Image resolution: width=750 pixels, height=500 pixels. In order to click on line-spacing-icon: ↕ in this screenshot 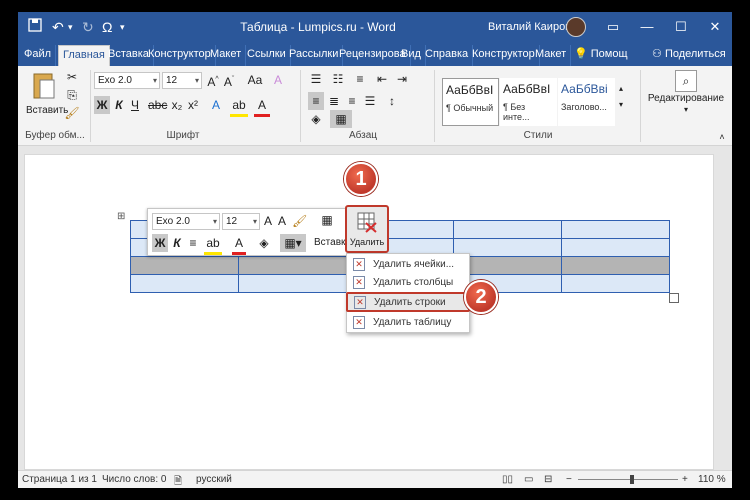, I will do `click(392, 101)`.